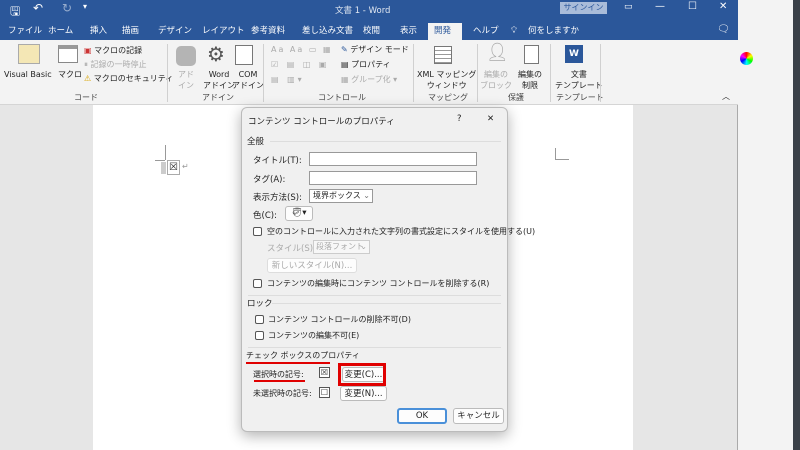 The width and height of the screenshot is (800, 450). I want to click on visual-basic-icon, so click(29, 54).